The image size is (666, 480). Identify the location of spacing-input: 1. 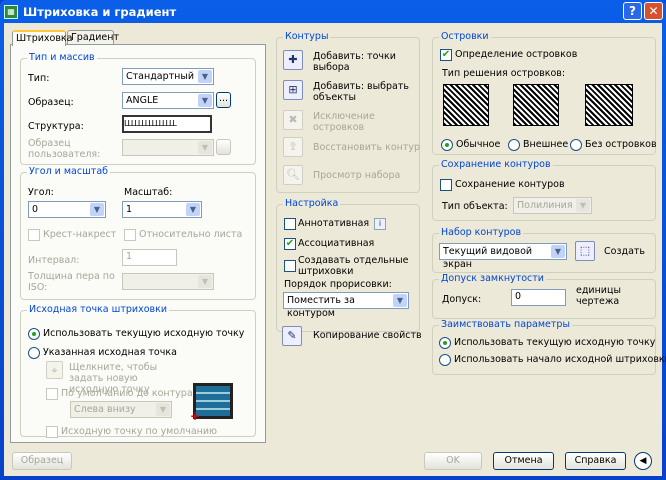
(149, 257).